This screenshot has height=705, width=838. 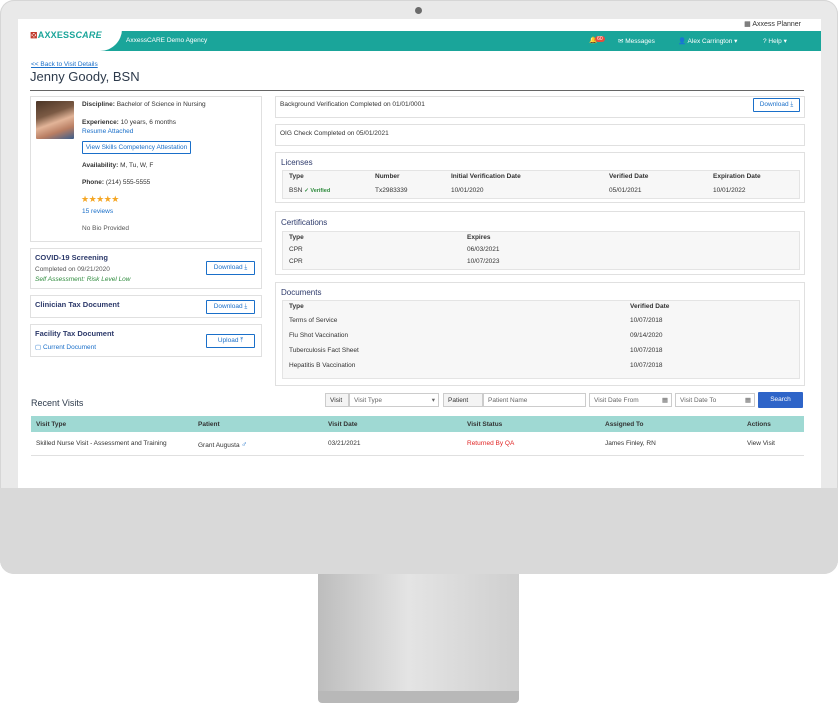 I want to click on patient-name: Grant Augusta, so click(x=219, y=445).